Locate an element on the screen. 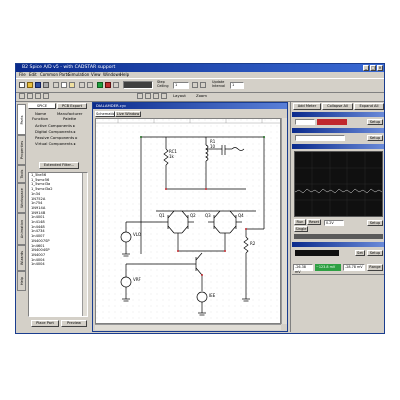  collapse-all-button: Collapse All is located at coordinates (337, 106).